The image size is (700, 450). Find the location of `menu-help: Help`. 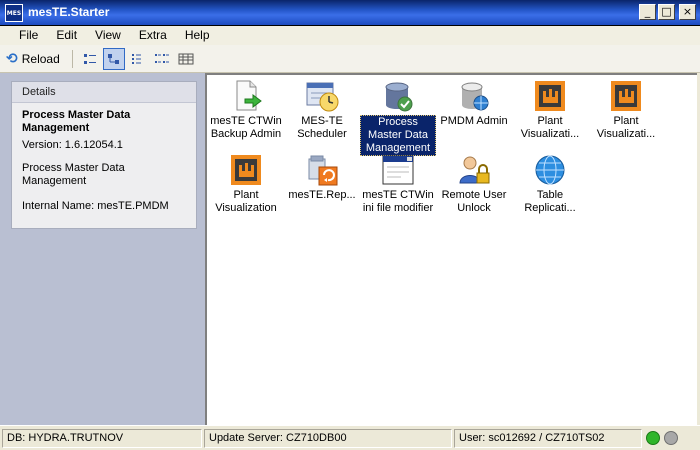

menu-help: Help is located at coordinates (197, 35).